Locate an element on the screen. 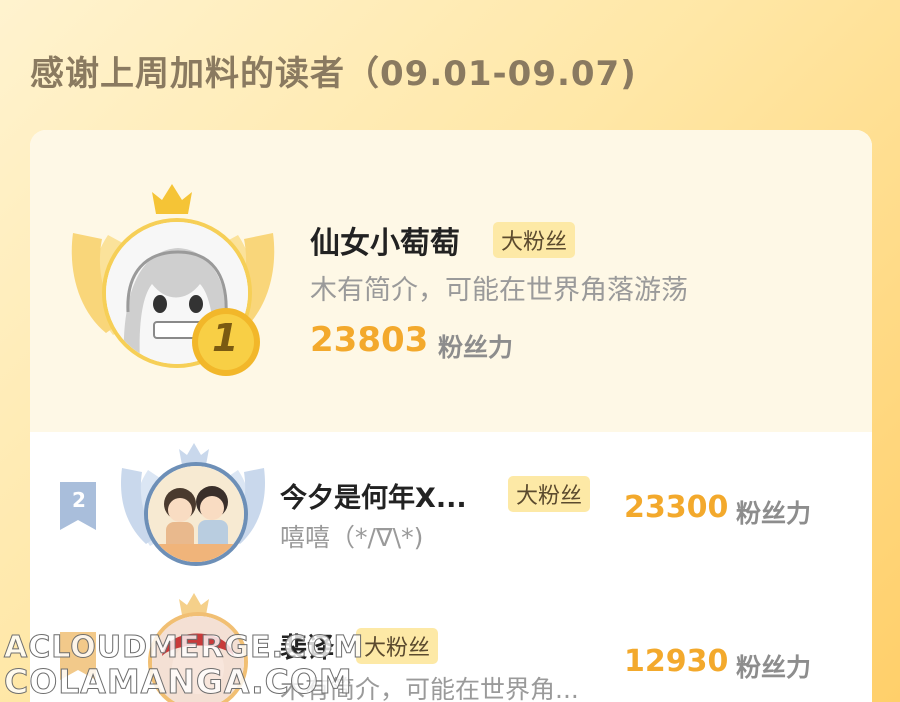  watermark-line-2: COLAMANGA.COM is located at coordinates (178, 682).